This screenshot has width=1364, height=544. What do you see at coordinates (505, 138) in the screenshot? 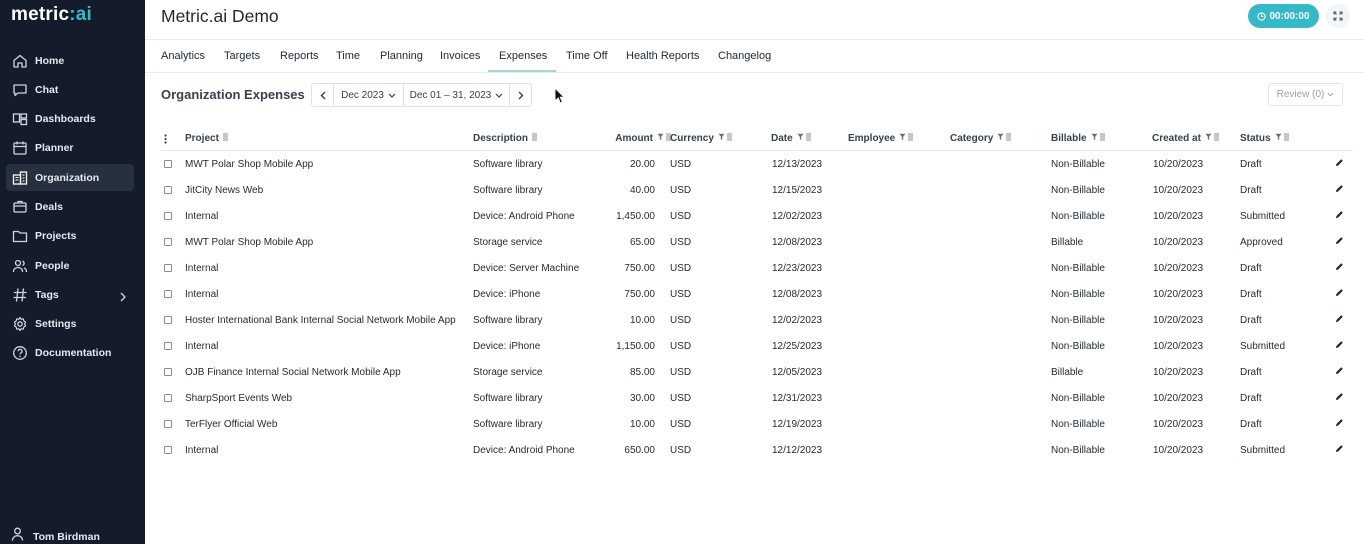
I see `column-header-description: Description` at bounding box center [505, 138].